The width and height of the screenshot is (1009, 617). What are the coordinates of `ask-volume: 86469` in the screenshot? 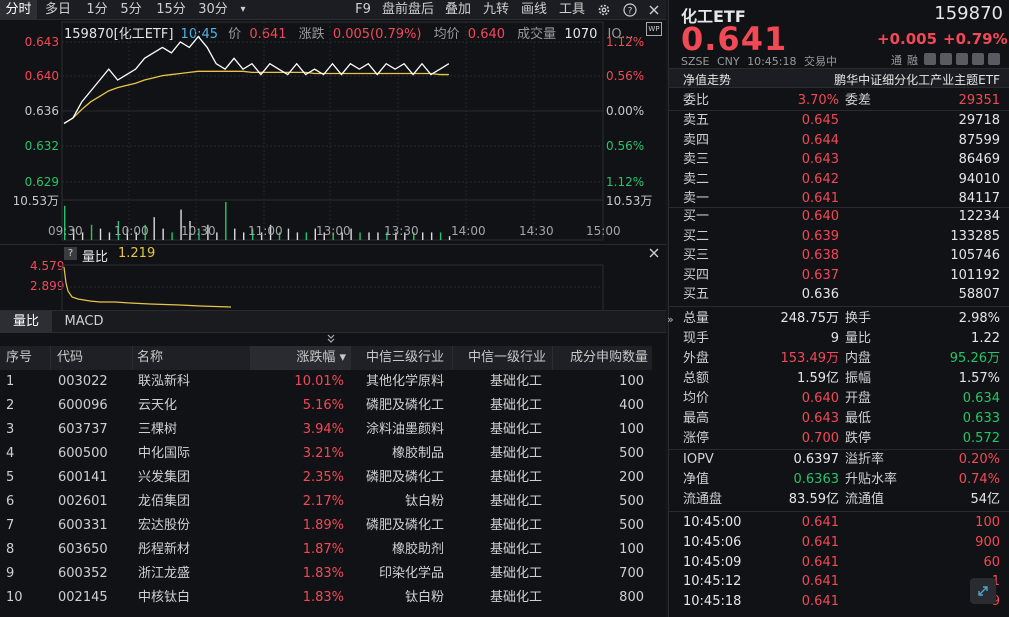 It's located at (979, 159).